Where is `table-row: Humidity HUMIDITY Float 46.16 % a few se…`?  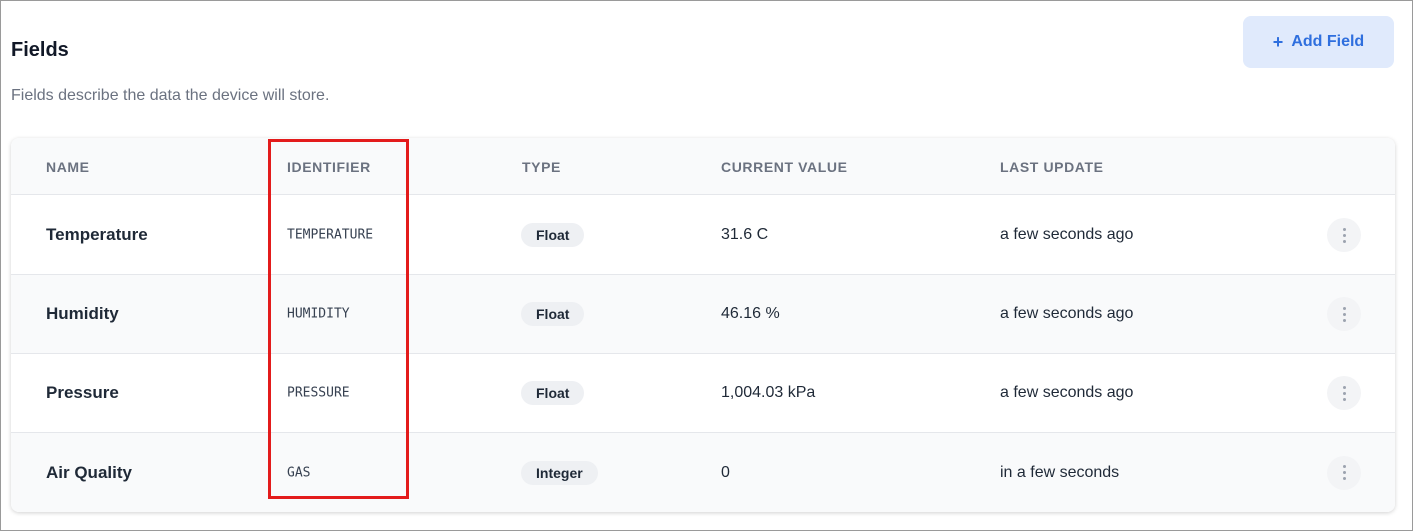 table-row: Humidity HUMIDITY Float 46.16 % a few se… is located at coordinates (703, 314).